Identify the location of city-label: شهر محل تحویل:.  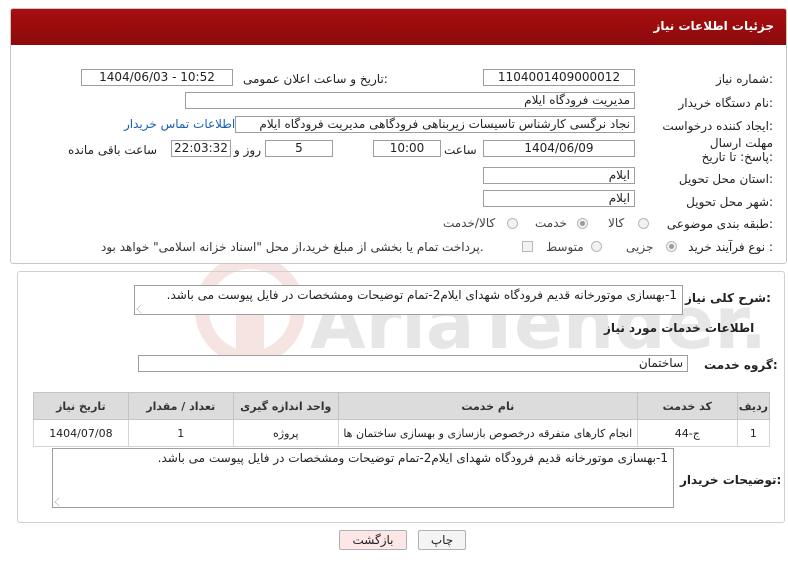
(729, 202).